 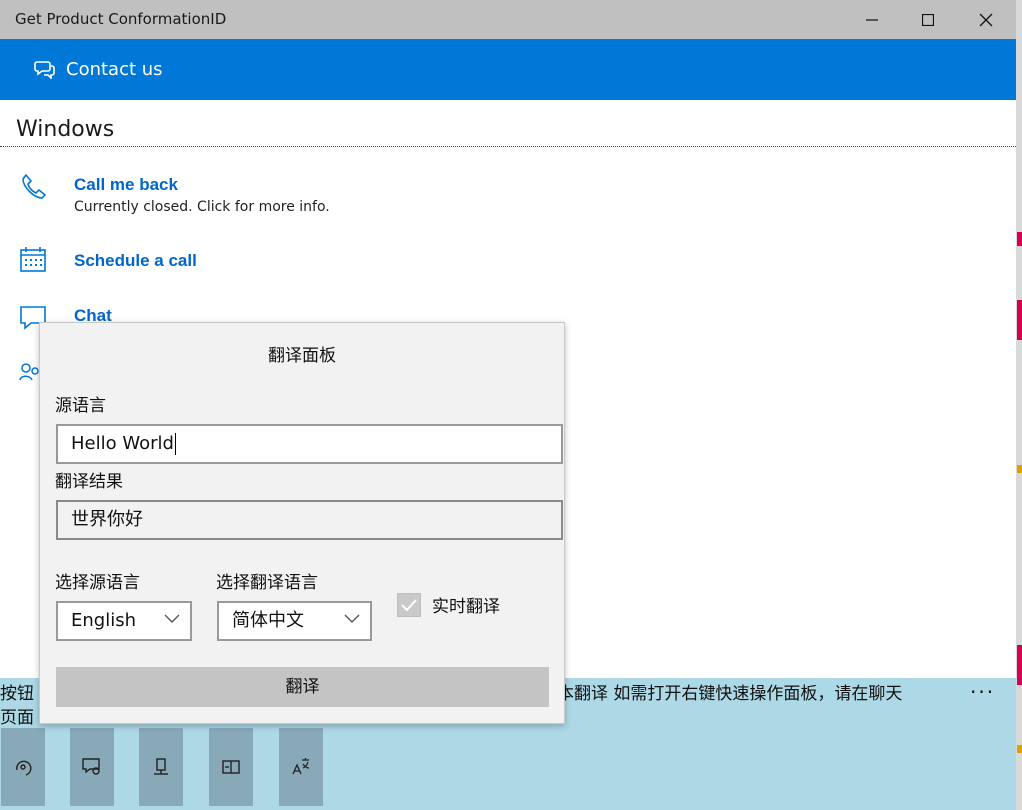 I want to click on translate-button-tool, so click(x=301, y=767).